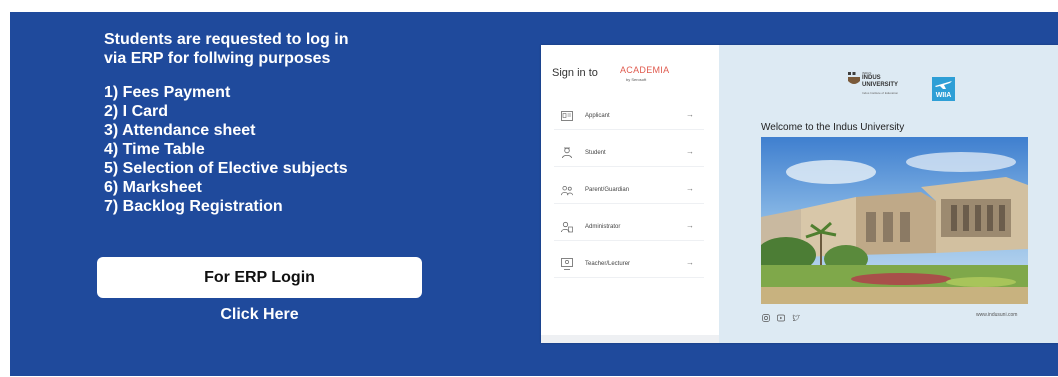 The height and width of the screenshot is (377, 1058). I want to click on purpose-item: 1) Fees Payment, so click(167, 92).